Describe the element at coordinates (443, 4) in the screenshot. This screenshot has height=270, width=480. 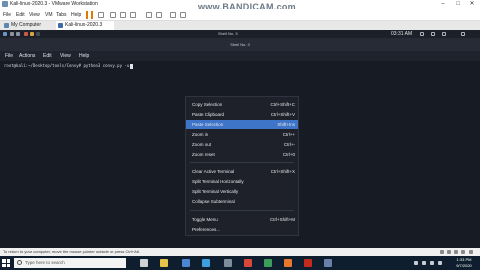
I see `minimize-icon: –` at that location.